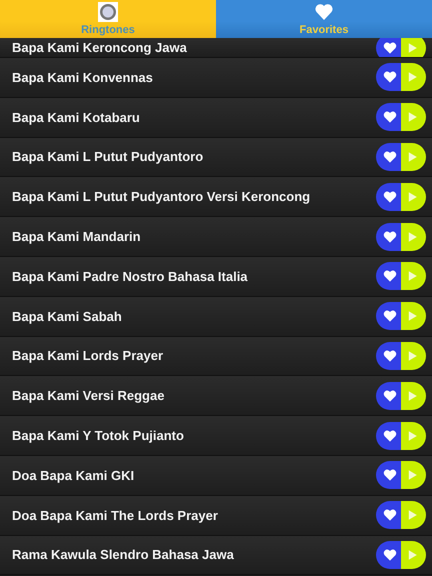  Describe the element at coordinates (76, 117) in the screenshot. I see `ringtone-title: Bapa Kami Kotabaru` at that location.